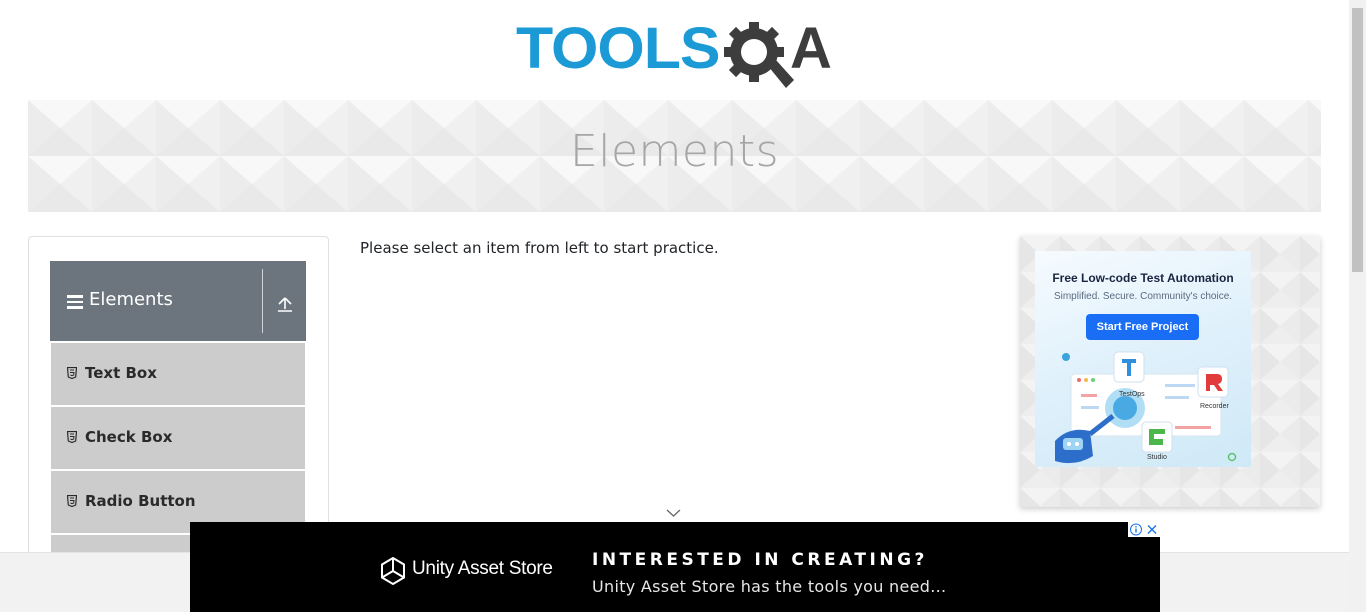 Image resolution: width=1366 pixels, height=612 pixels. Describe the element at coordinates (1142, 327) in the screenshot. I see `start-free-project-button: Start Free Project` at that location.